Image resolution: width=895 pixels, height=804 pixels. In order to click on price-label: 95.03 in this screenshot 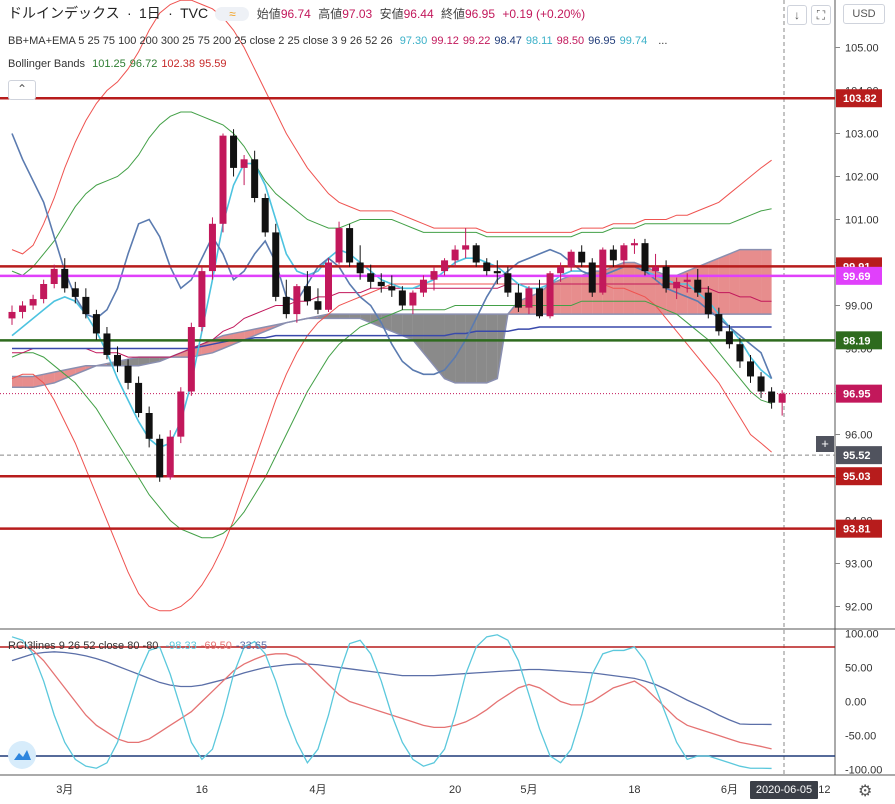, I will do `click(857, 477)`.